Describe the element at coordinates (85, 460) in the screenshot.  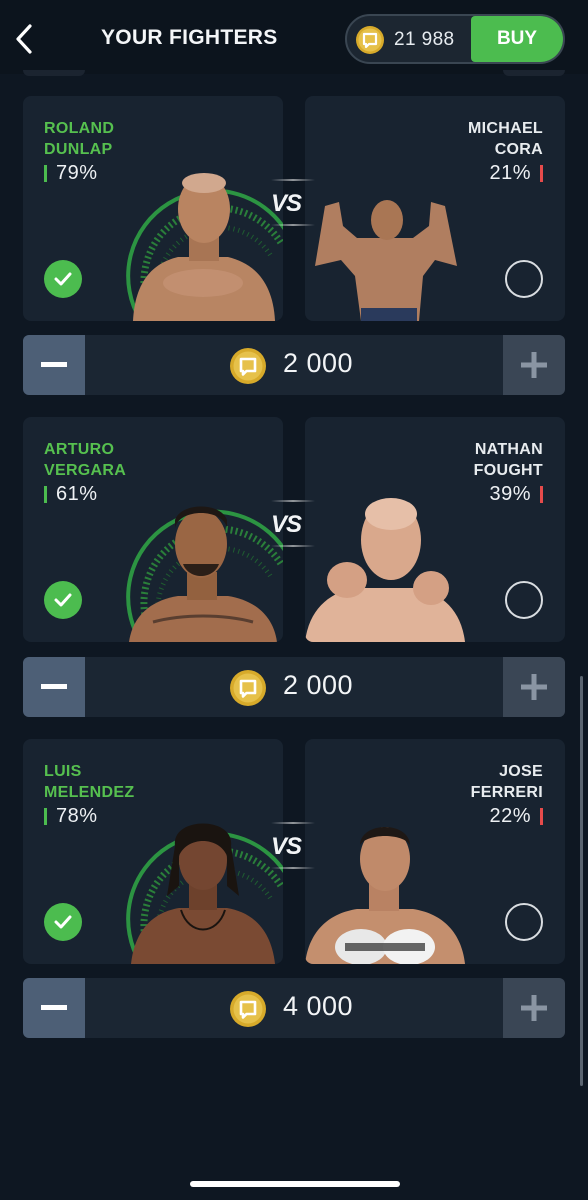
I see `fighter-name: ARTURO VERGARA` at that location.